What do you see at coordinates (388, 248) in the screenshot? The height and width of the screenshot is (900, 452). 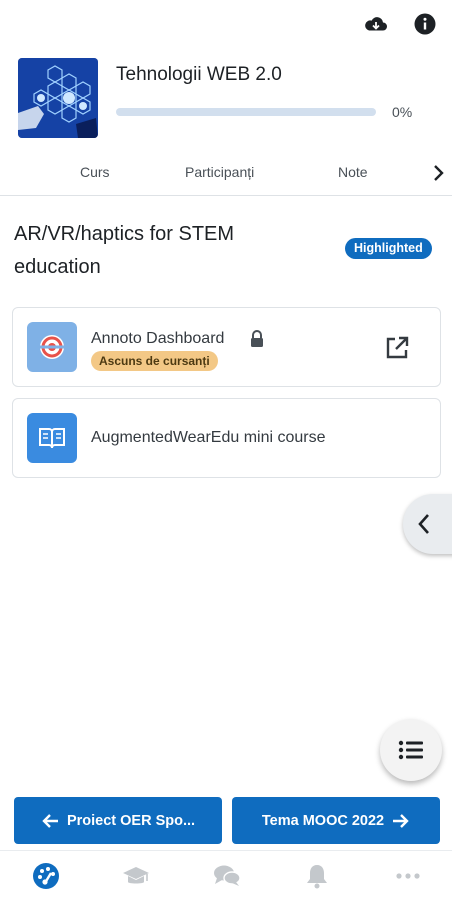 I see `highlighted-badge: Highlighted` at bounding box center [388, 248].